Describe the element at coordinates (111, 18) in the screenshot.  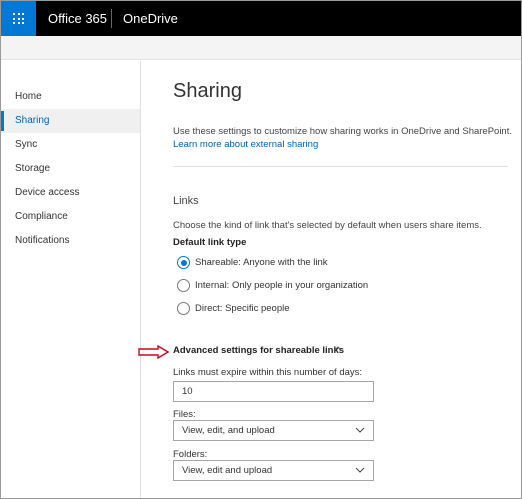
I see `topbar-divider` at that location.